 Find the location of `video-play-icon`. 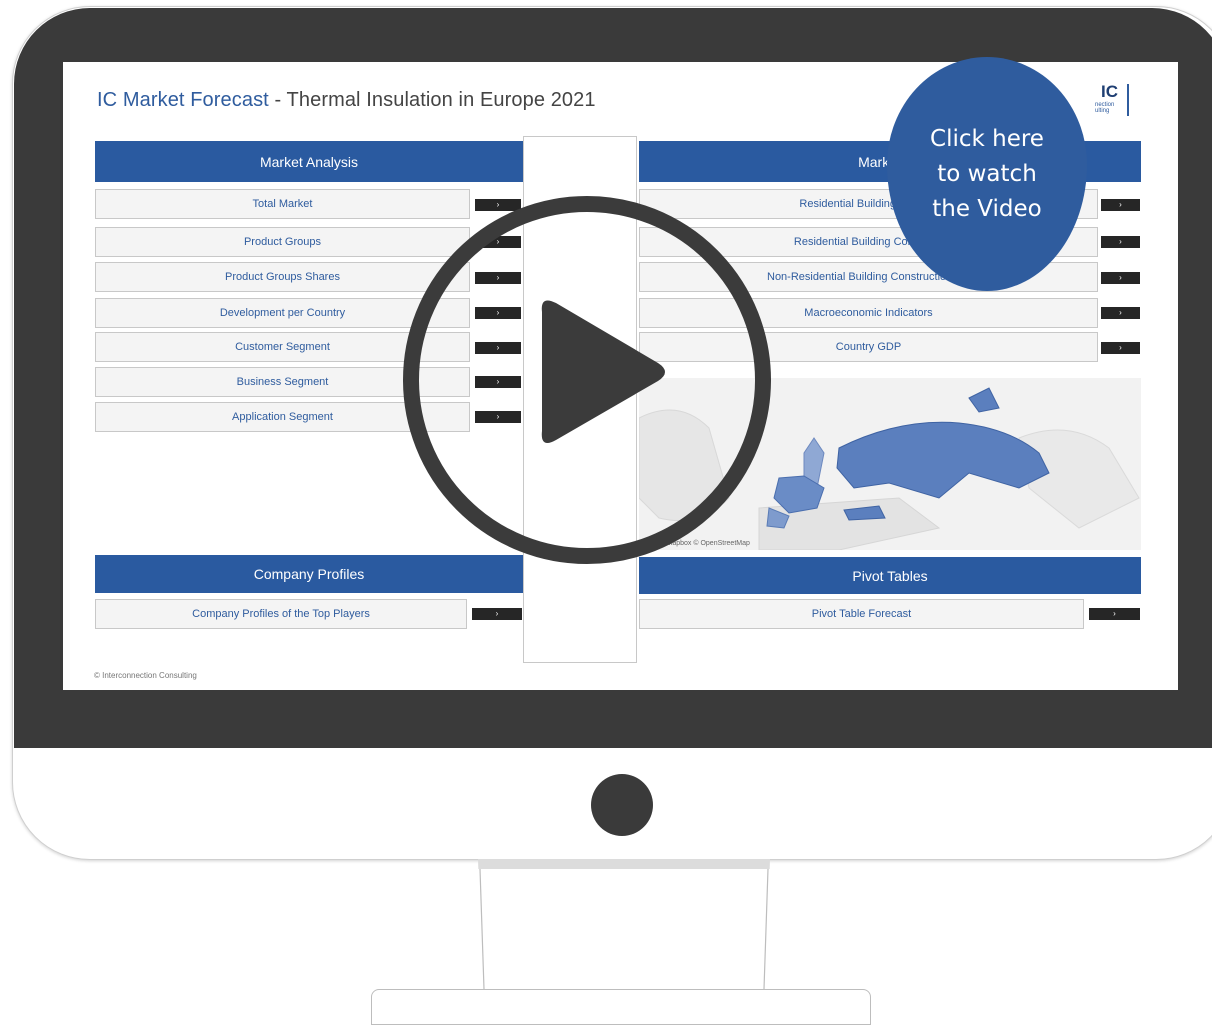

video-play-icon is located at coordinates (587, 380).